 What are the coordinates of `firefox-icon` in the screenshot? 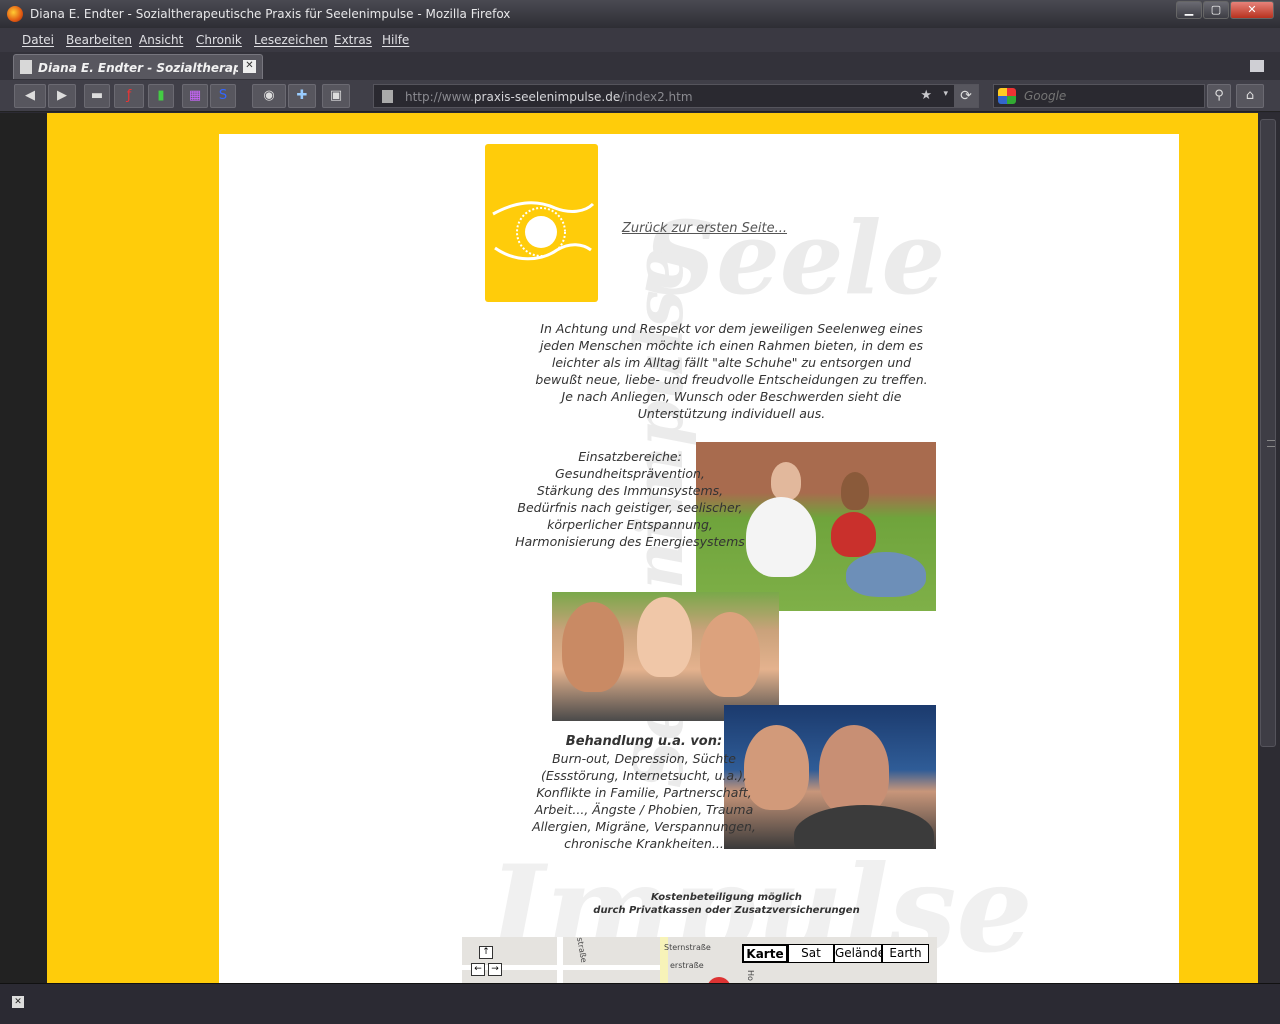 It's located at (15, 14).